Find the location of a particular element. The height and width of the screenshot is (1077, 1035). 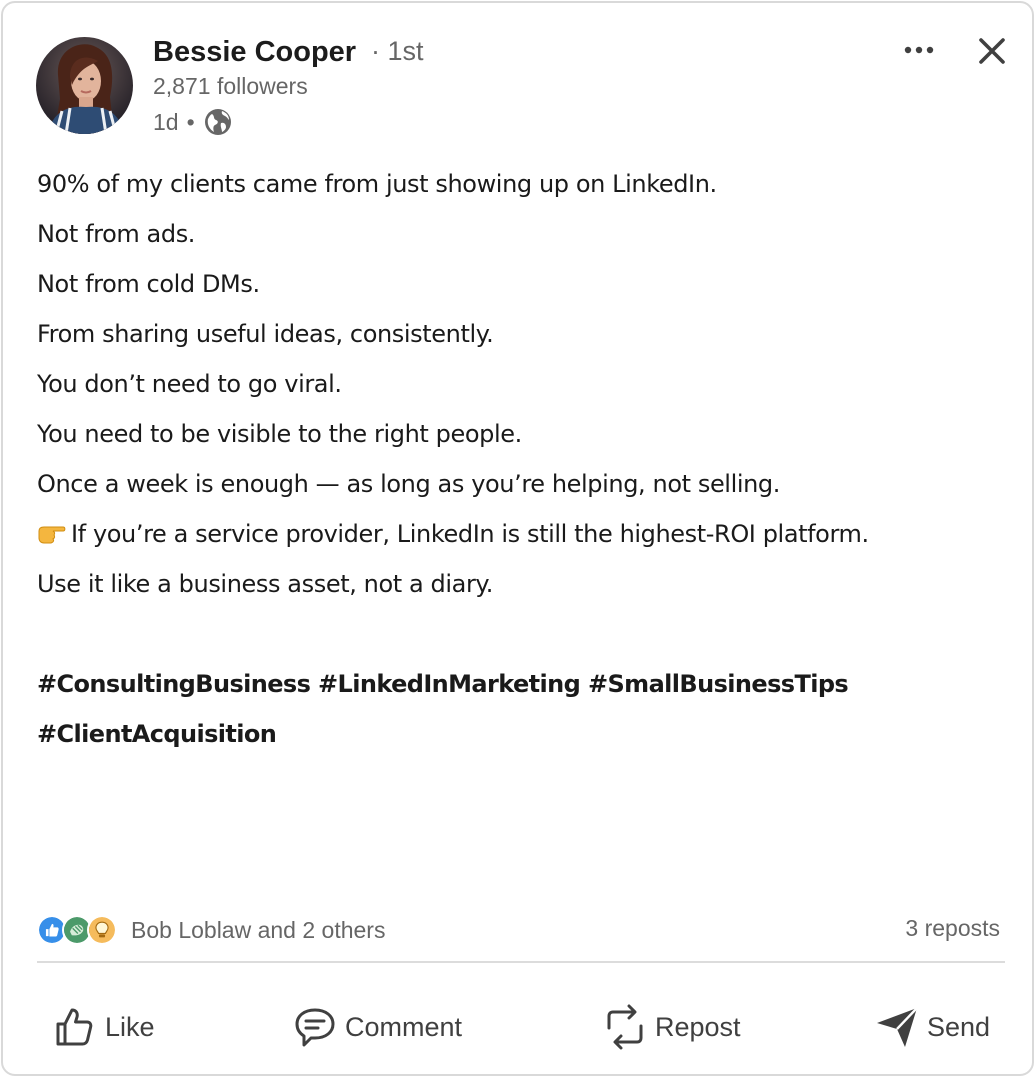

follower-count: 2,871 followers is located at coordinates (230, 86).